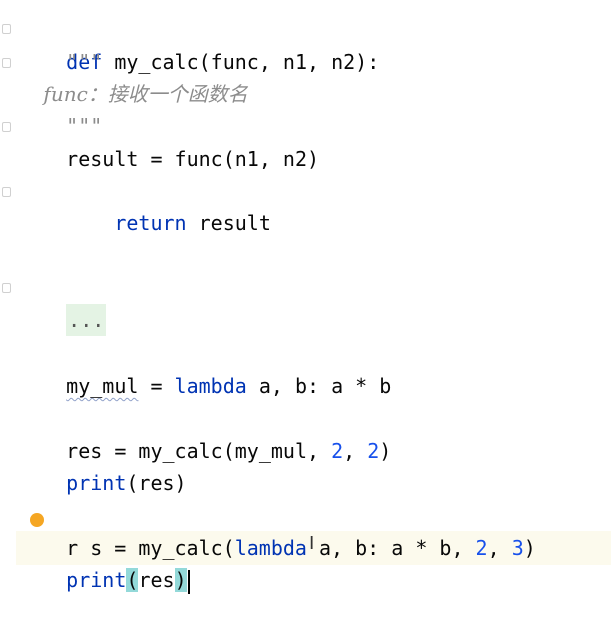 Image resolution: width=611 pixels, height=628 pixels. What do you see at coordinates (150, 223) in the screenshot?
I see `keyword-return: return` at bounding box center [150, 223].